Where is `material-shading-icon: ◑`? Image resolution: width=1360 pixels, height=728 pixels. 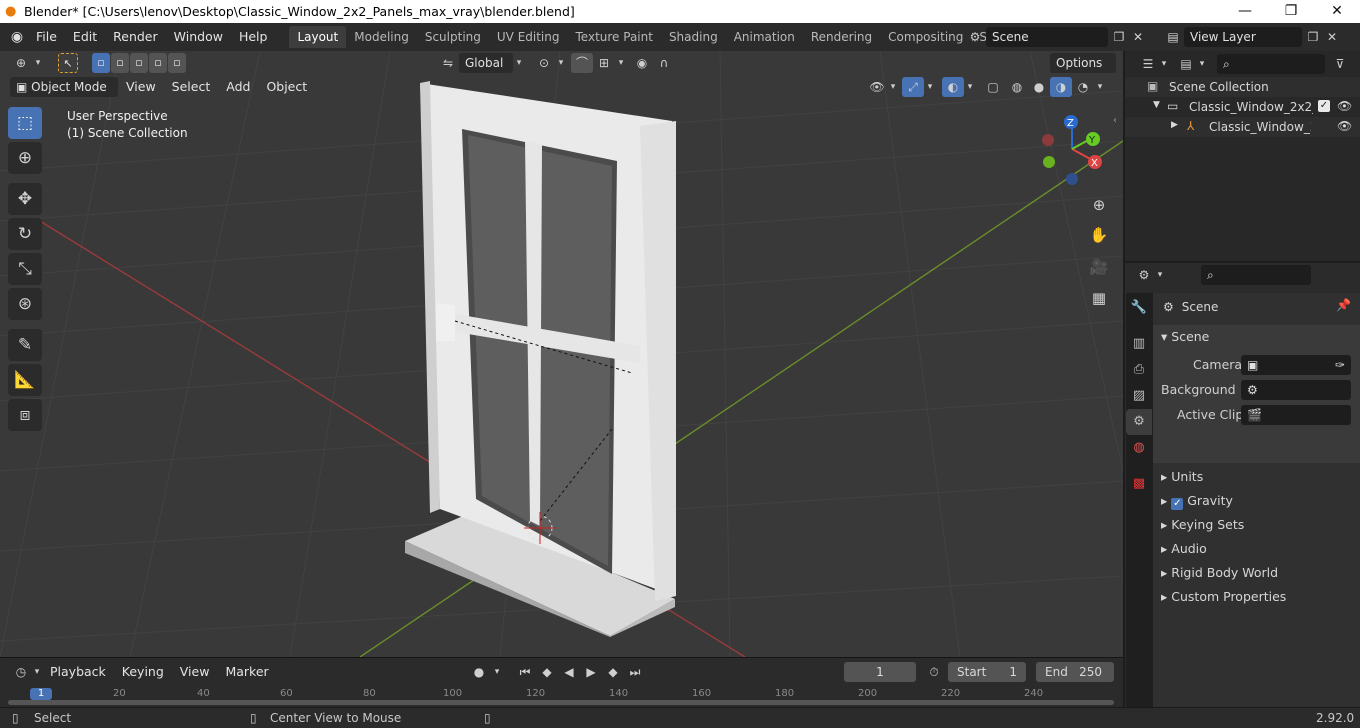
material-shading-icon: ◑ is located at coordinates (1061, 87).